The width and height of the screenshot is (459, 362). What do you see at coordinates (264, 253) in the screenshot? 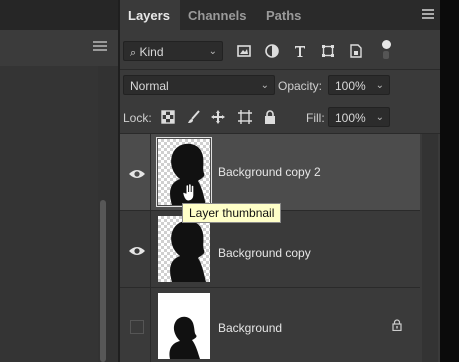
I see `layer-name: Background copy` at bounding box center [264, 253].